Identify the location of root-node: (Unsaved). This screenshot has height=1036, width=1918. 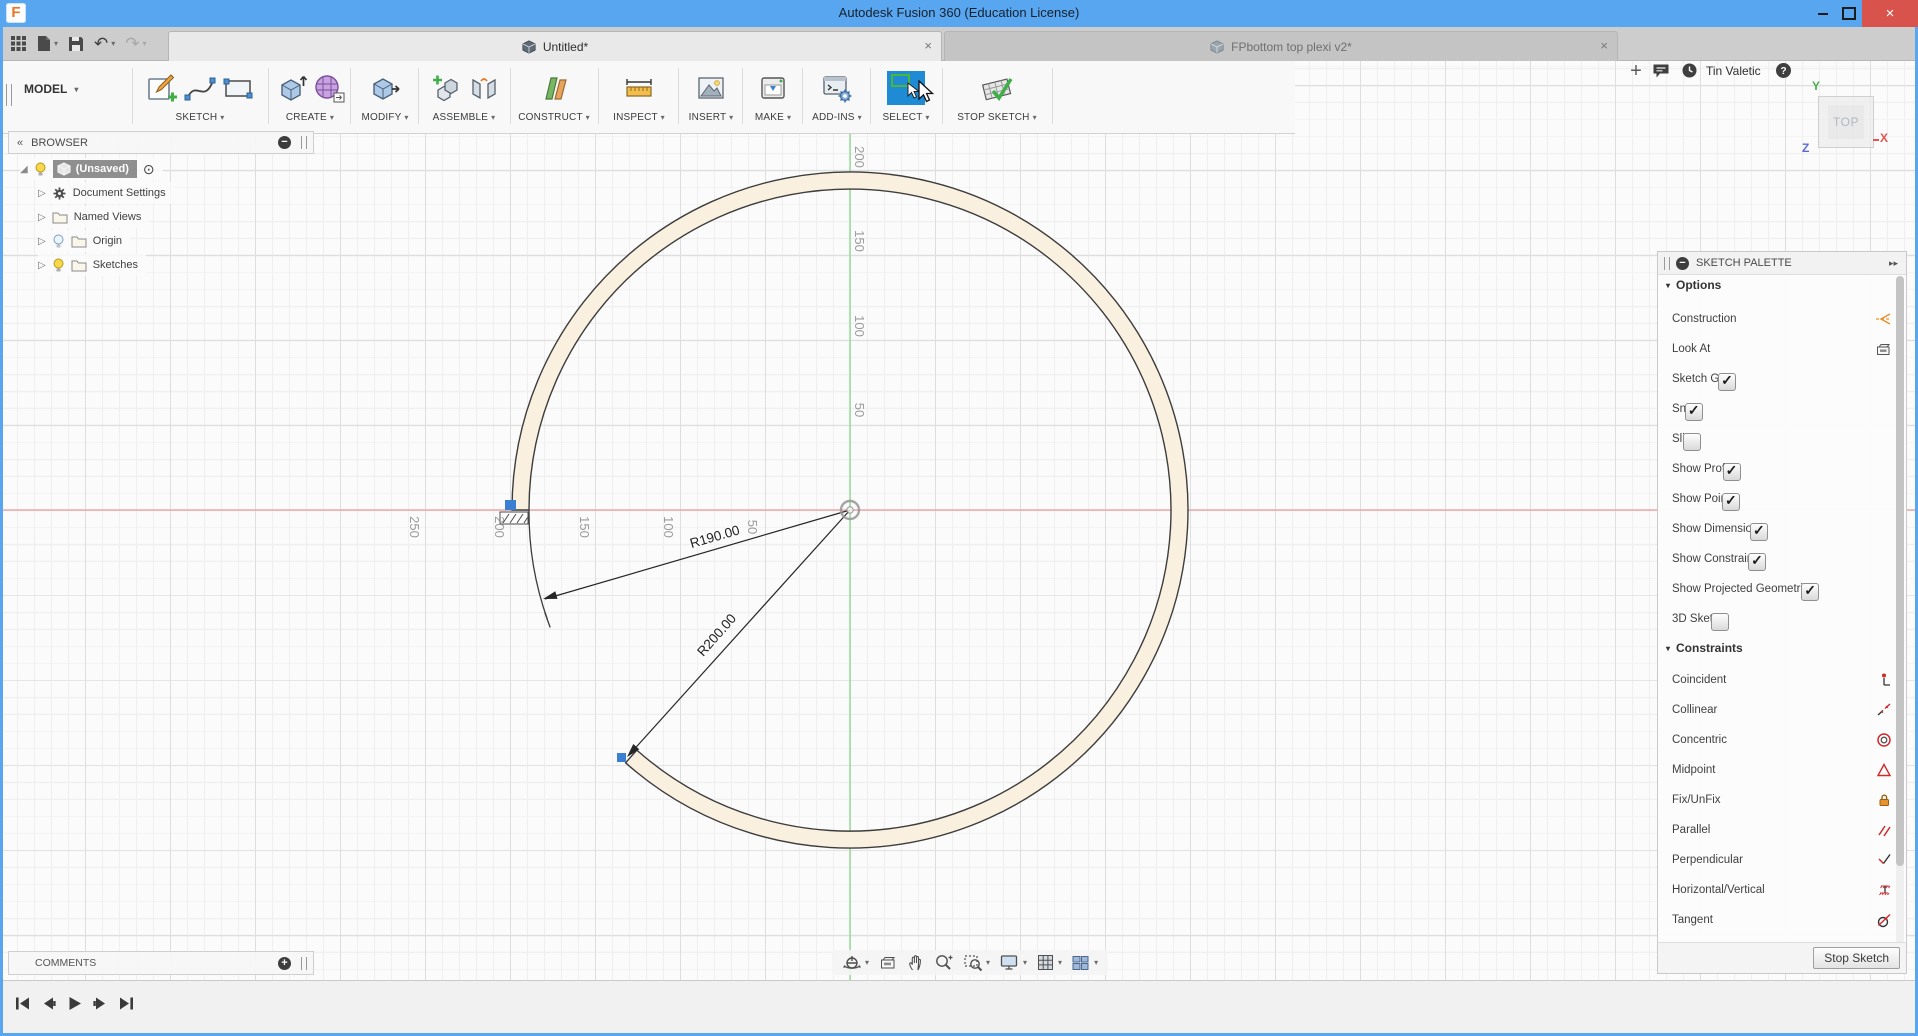
(94, 169).